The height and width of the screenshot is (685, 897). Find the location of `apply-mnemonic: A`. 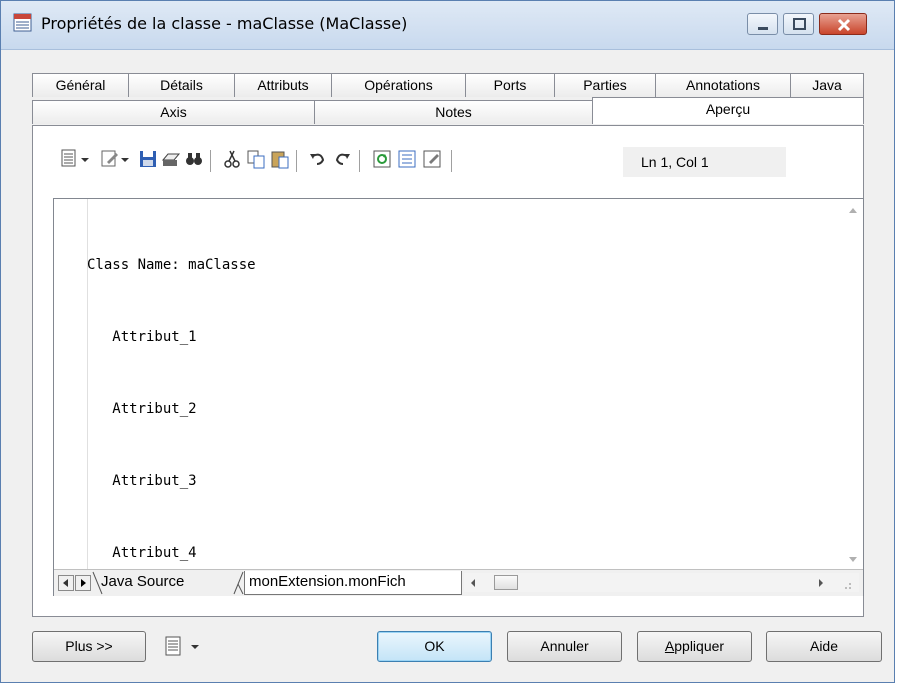

apply-mnemonic: A is located at coordinates (669, 646).